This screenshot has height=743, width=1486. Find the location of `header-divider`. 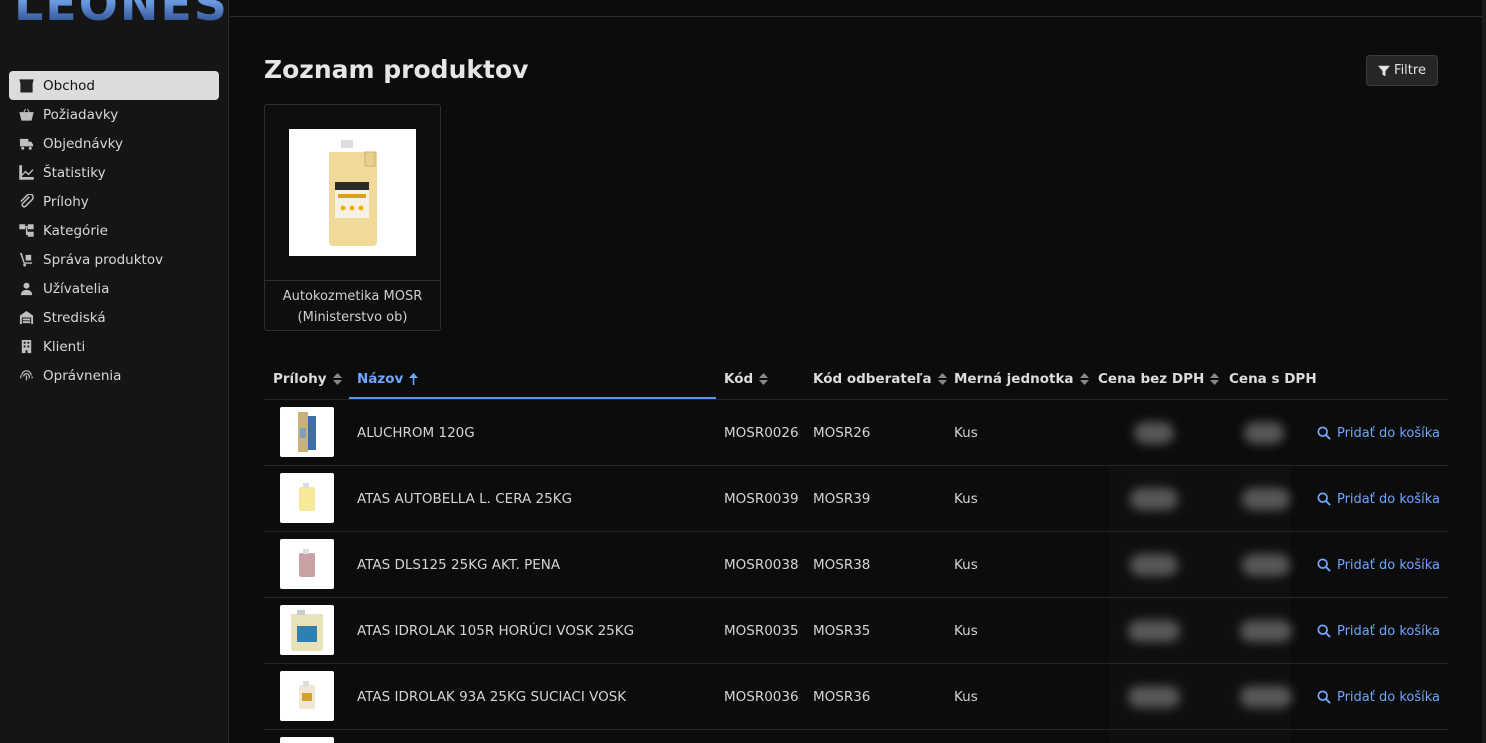

header-divider is located at coordinates (856, 16).